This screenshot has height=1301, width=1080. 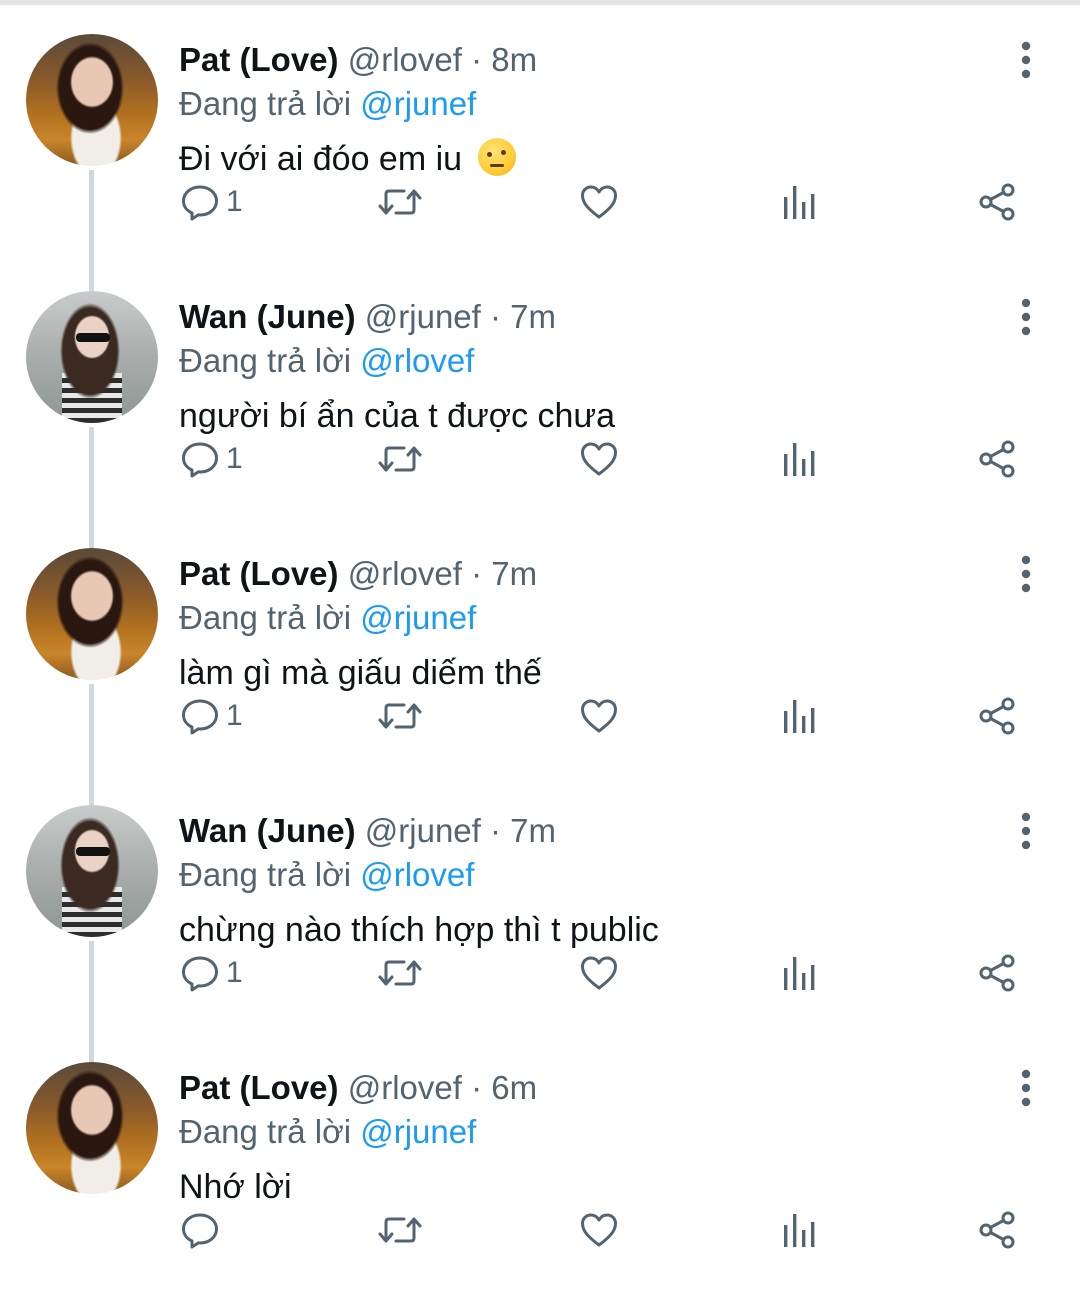 What do you see at coordinates (514, 1087) in the screenshot?
I see `tweet-time: 6m` at bounding box center [514, 1087].